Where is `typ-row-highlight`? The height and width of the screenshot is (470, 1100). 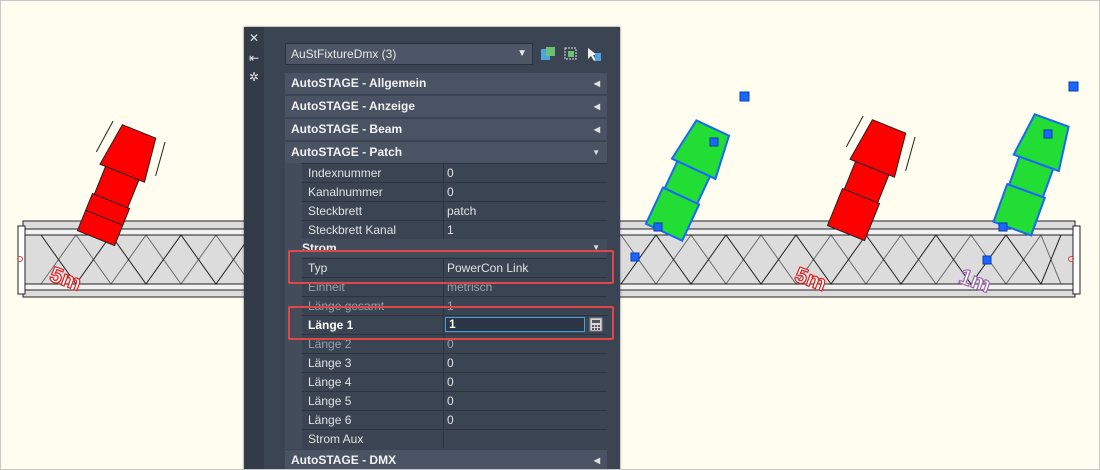
typ-row-highlight is located at coordinates (451, 267).